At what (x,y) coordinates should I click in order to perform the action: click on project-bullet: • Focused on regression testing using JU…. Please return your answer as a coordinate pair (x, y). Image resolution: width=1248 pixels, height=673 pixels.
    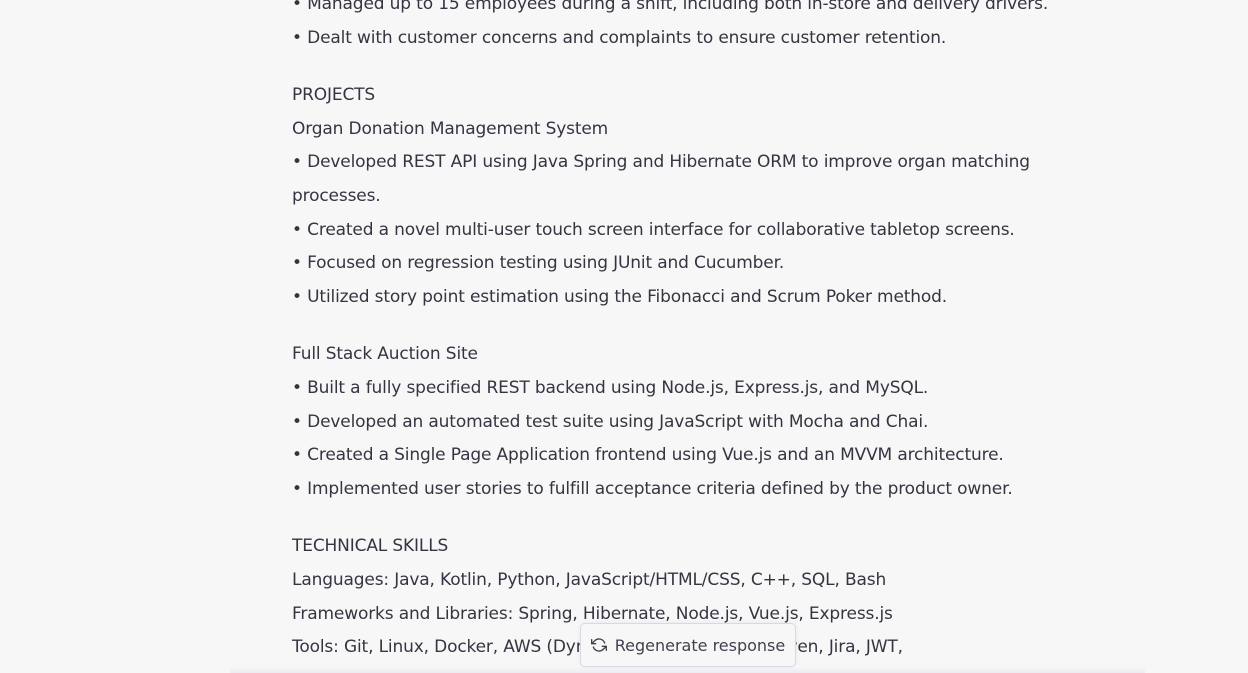
    Looking at the image, I should click on (538, 263).